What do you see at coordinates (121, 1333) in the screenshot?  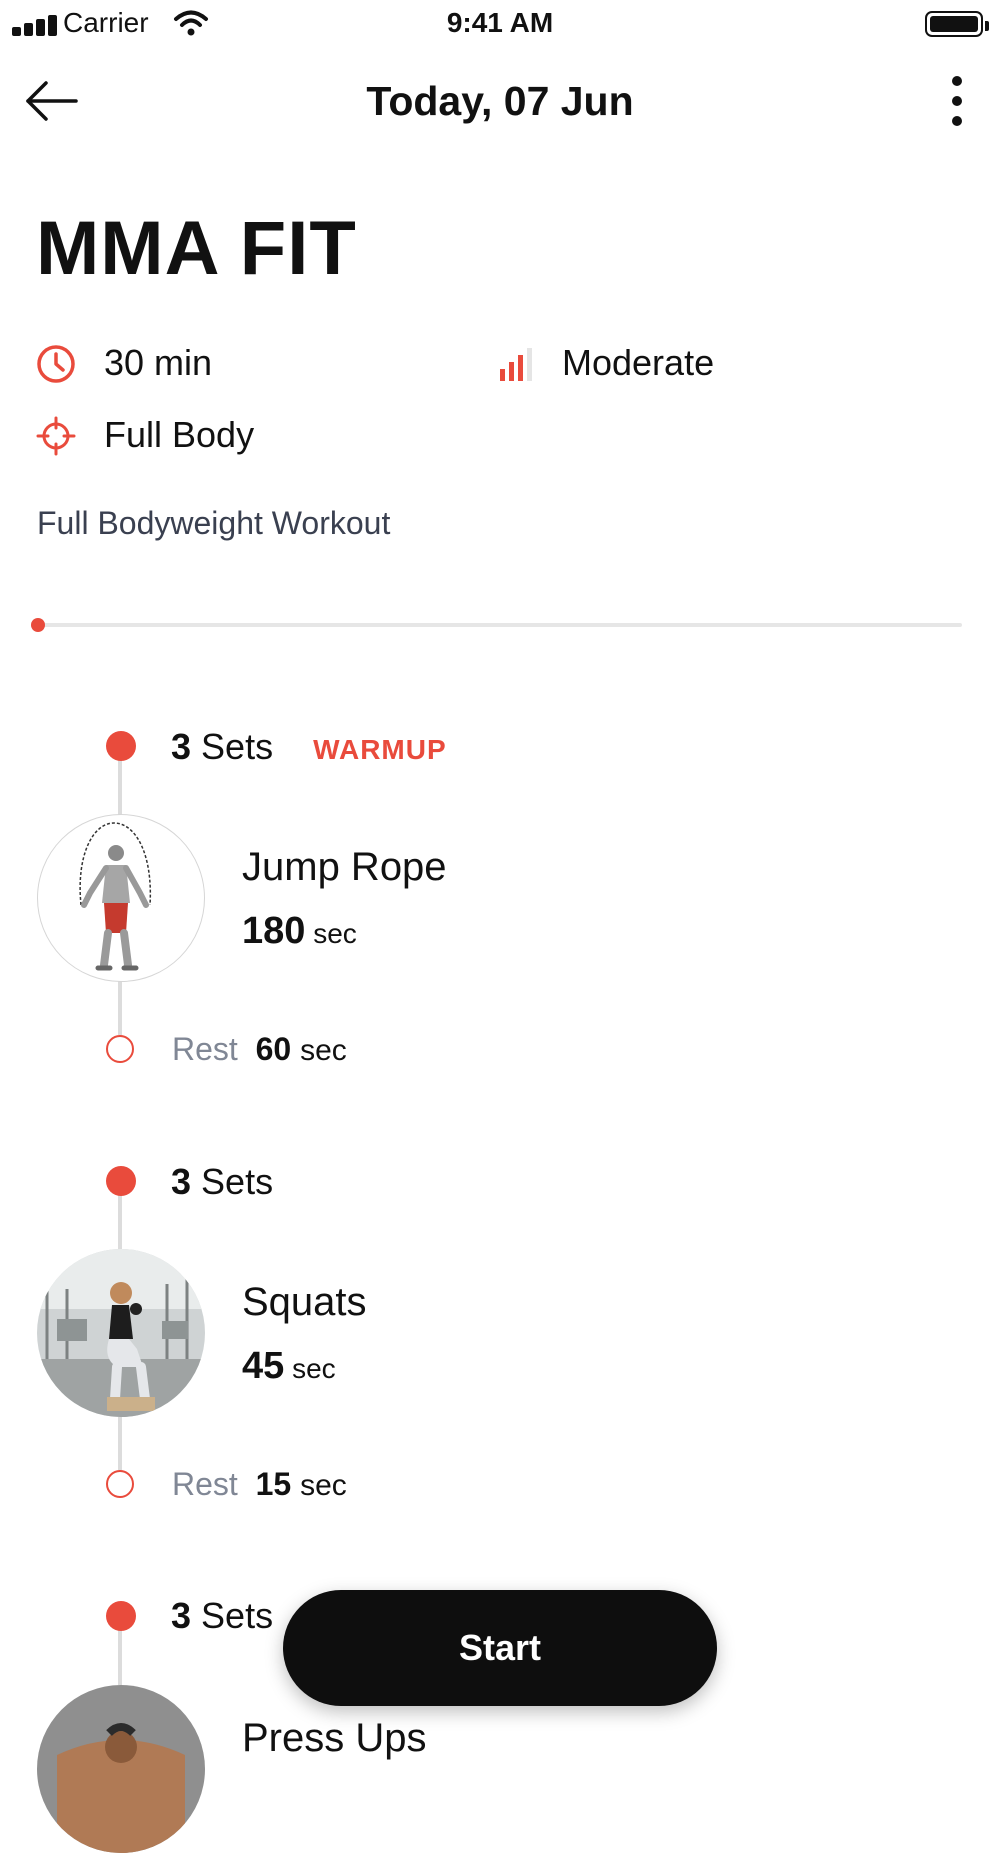 I see `exercise-thumbnail-squats` at bounding box center [121, 1333].